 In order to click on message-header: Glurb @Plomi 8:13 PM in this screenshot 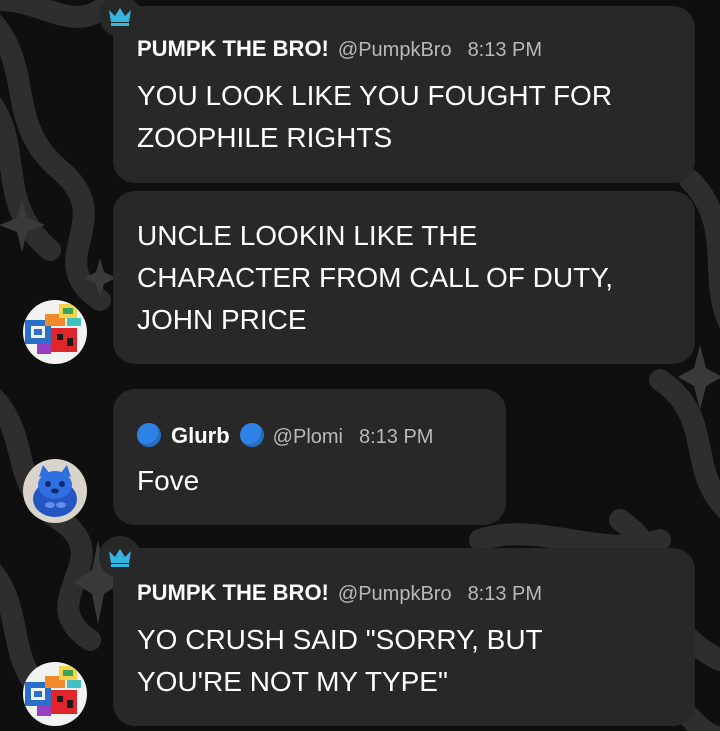, I will do `click(285, 434)`.